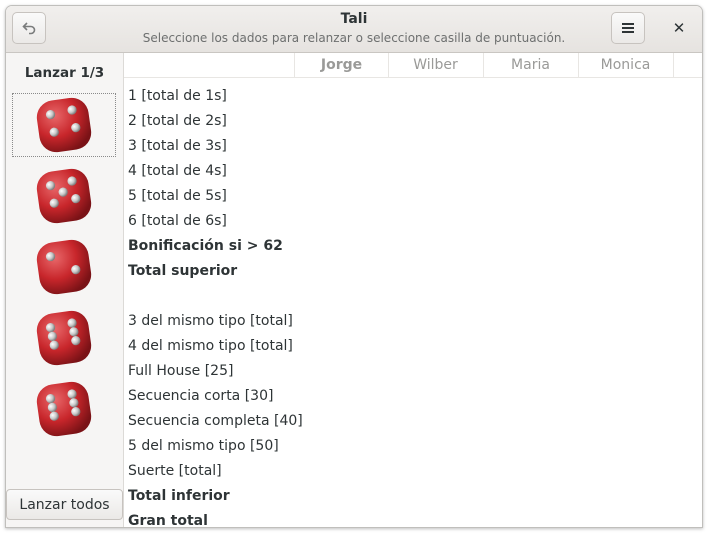 The width and height of the screenshot is (710, 536). I want to click on player-name: Wilber, so click(435, 65).